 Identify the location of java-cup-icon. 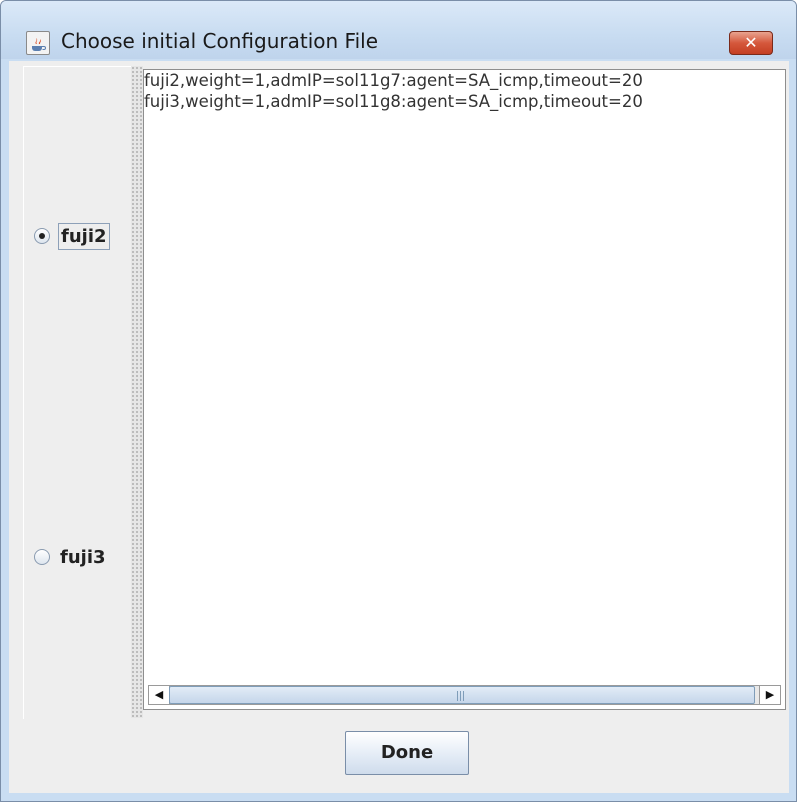
(38, 43).